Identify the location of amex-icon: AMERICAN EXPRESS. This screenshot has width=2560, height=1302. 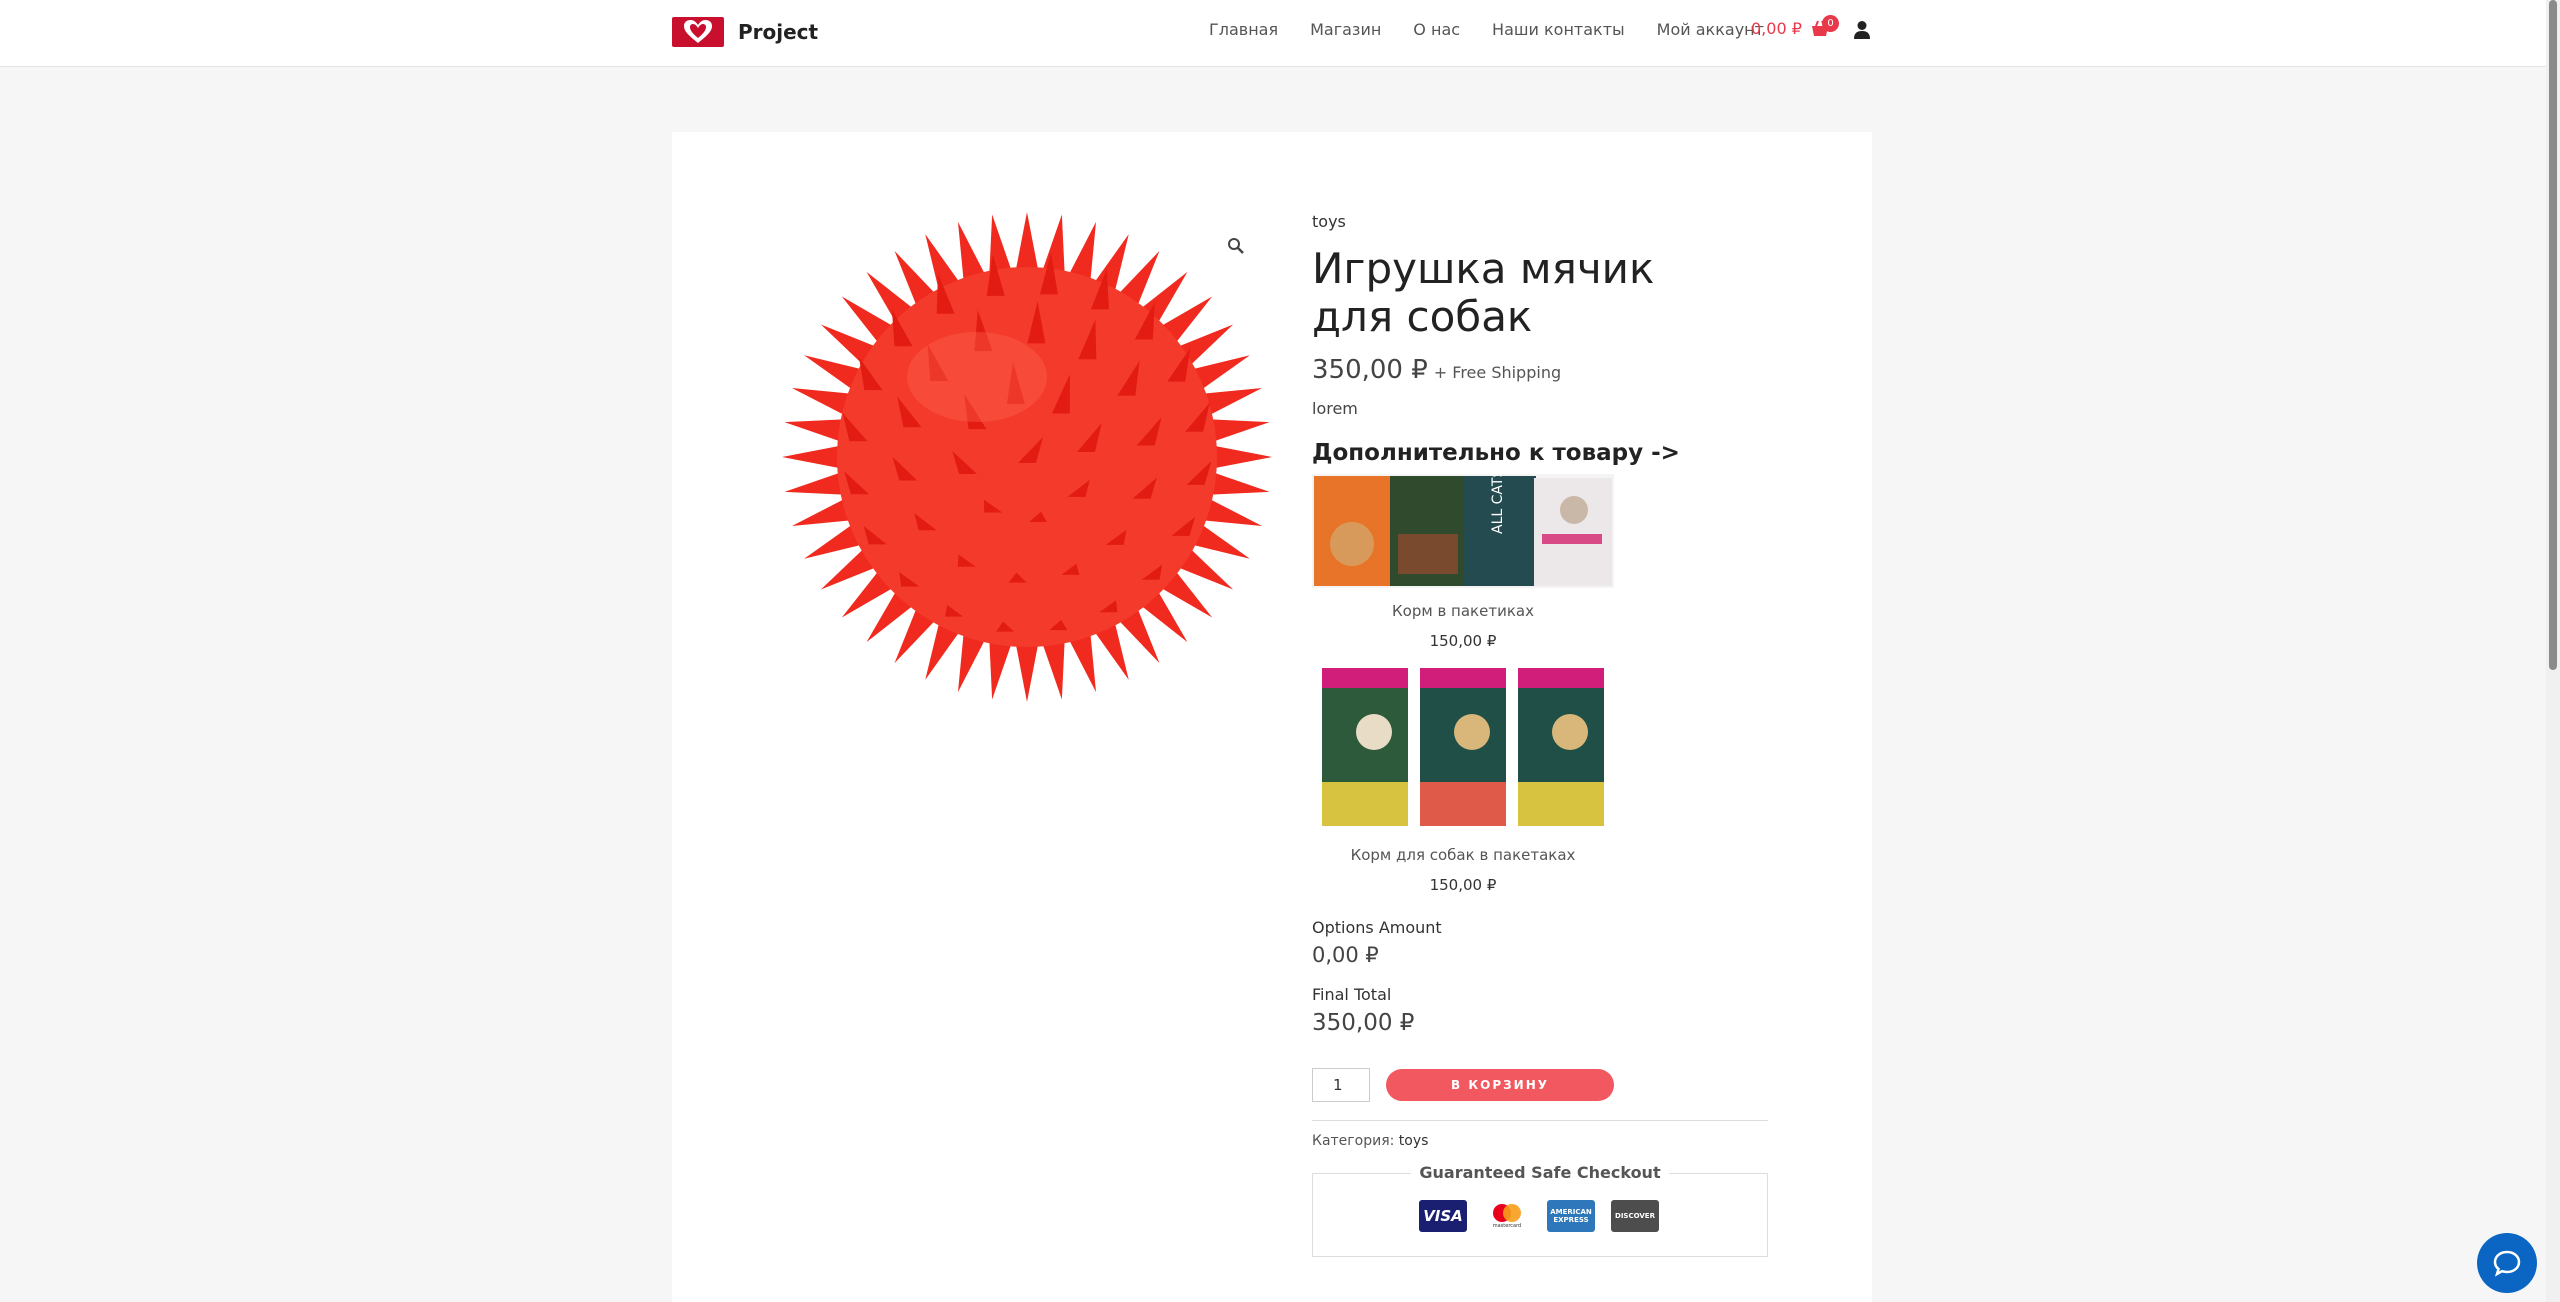
(1571, 1216).